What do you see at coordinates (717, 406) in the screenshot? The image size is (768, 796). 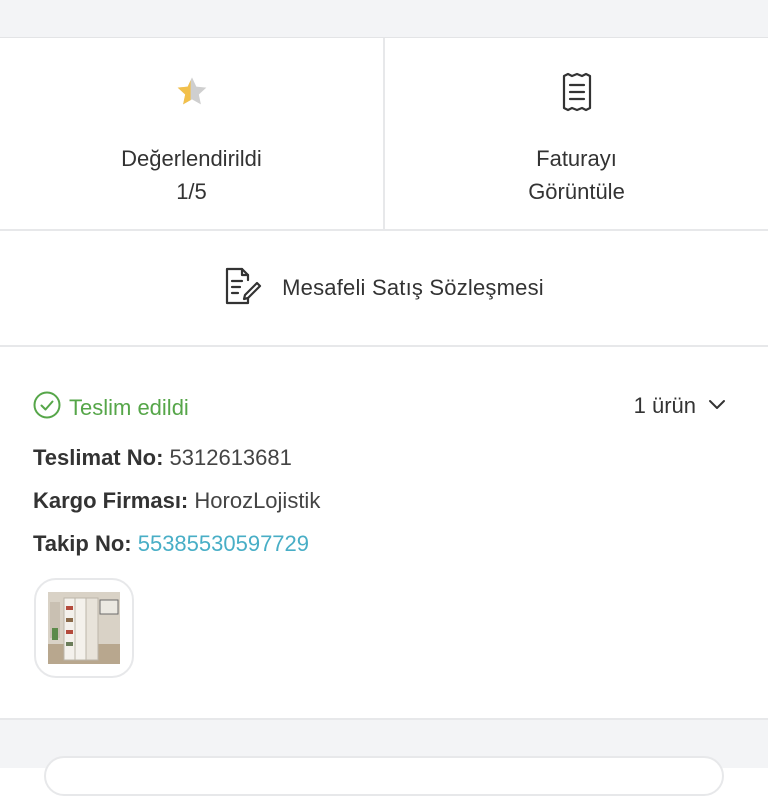 I see `chevron-down-icon` at bounding box center [717, 406].